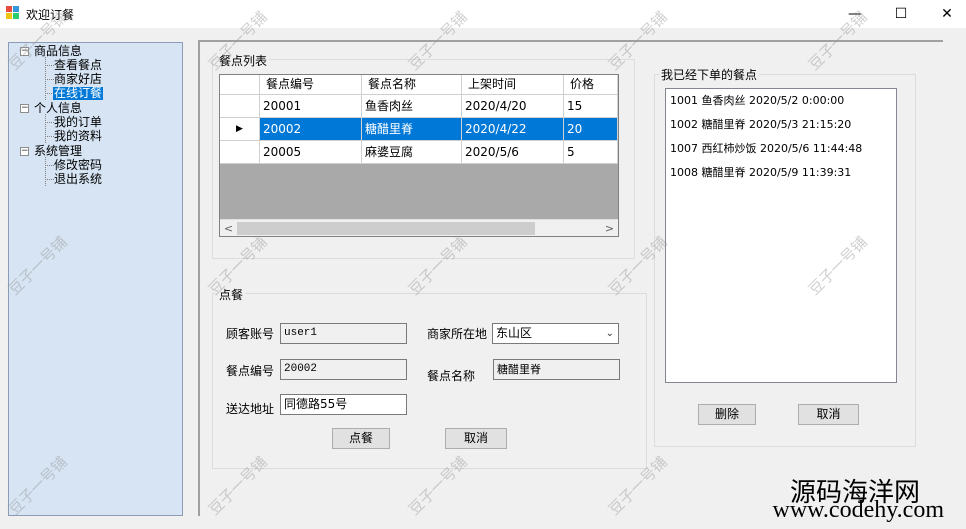 This screenshot has height=529, width=966. What do you see at coordinates (766, 148) in the screenshot?
I see `list-item: 1007 西红柿炒饭 2020/5/6 11:44:48` at bounding box center [766, 148].